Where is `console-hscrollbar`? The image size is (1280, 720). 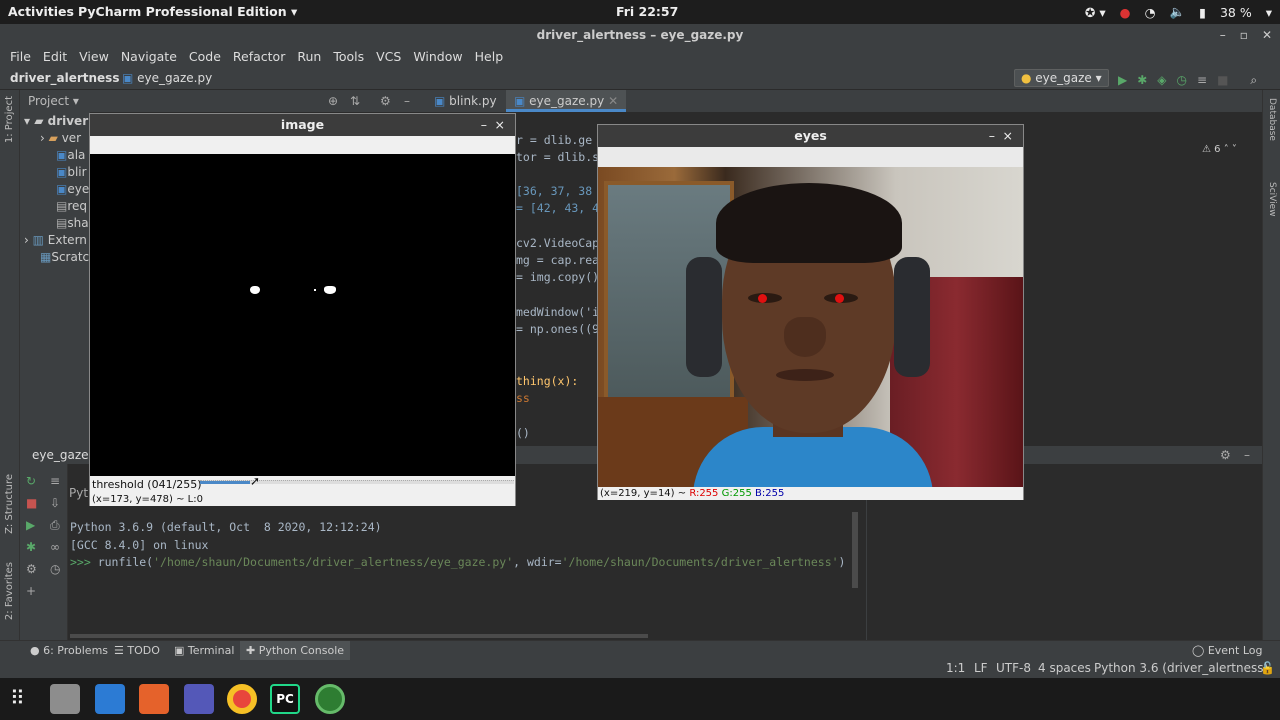
console-hscrollbar is located at coordinates (359, 636).